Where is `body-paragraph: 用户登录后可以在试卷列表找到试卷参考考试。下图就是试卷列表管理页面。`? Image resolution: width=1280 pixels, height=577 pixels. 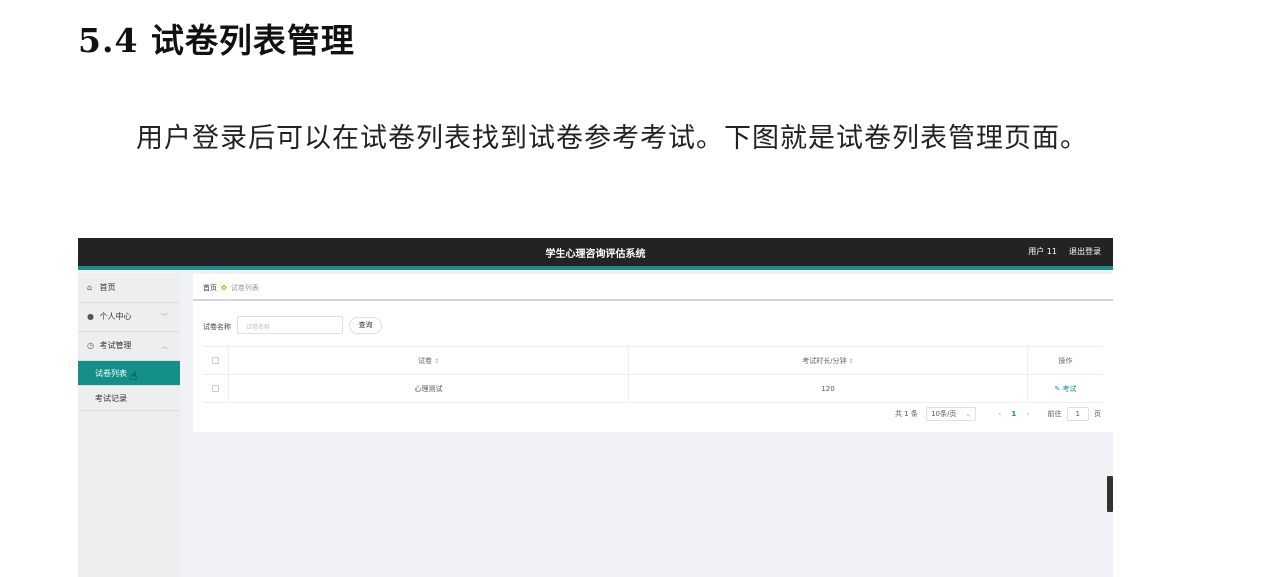 body-paragraph: 用户登录后可以在试卷列表找到试卷参考考试。下图就是试卷列表管理页面。 is located at coordinates (612, 138).